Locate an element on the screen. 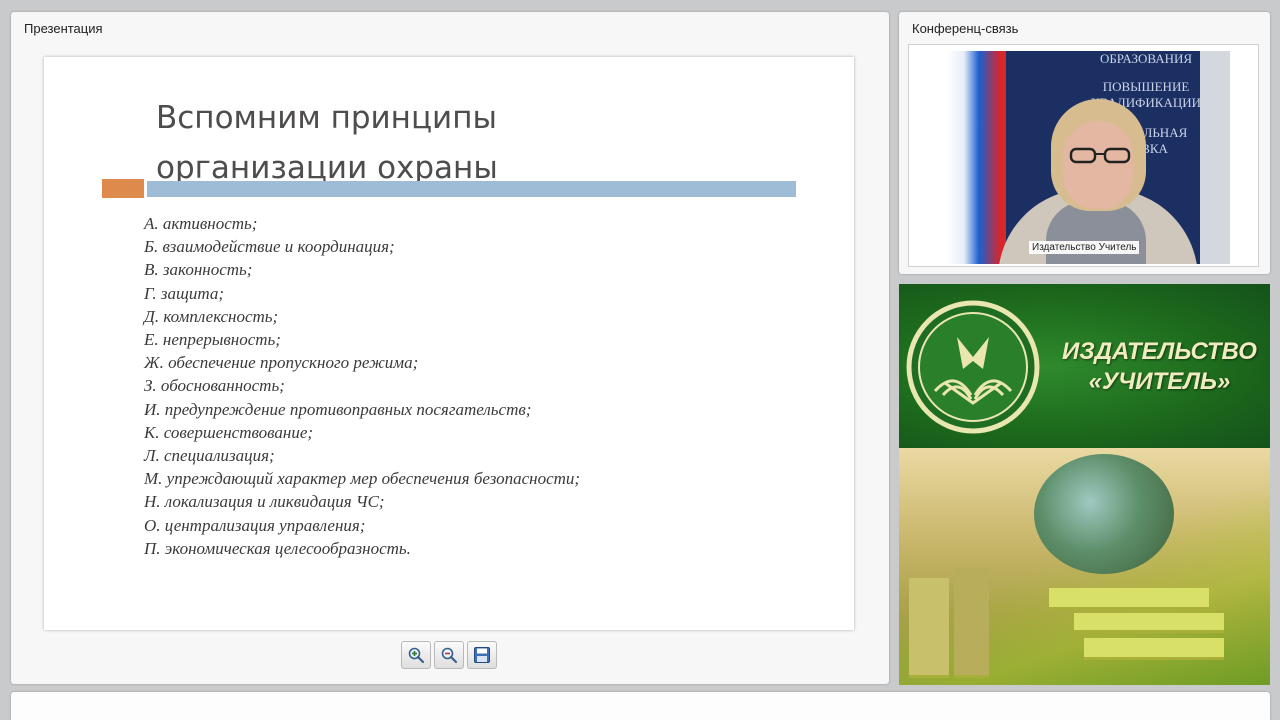  principle-item: В. законность; is located at coordinates (198, 270).